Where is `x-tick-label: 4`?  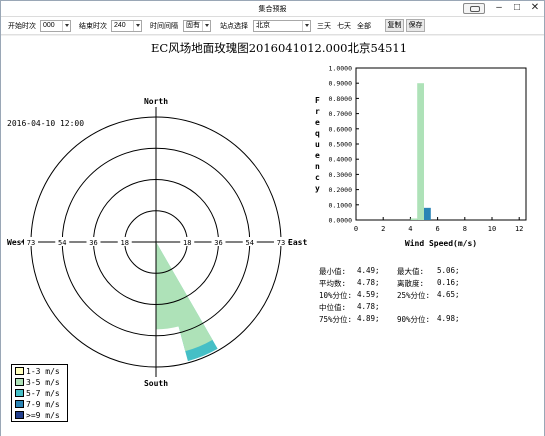
x-tick-label: 4 is located at coordinates (410, 229).